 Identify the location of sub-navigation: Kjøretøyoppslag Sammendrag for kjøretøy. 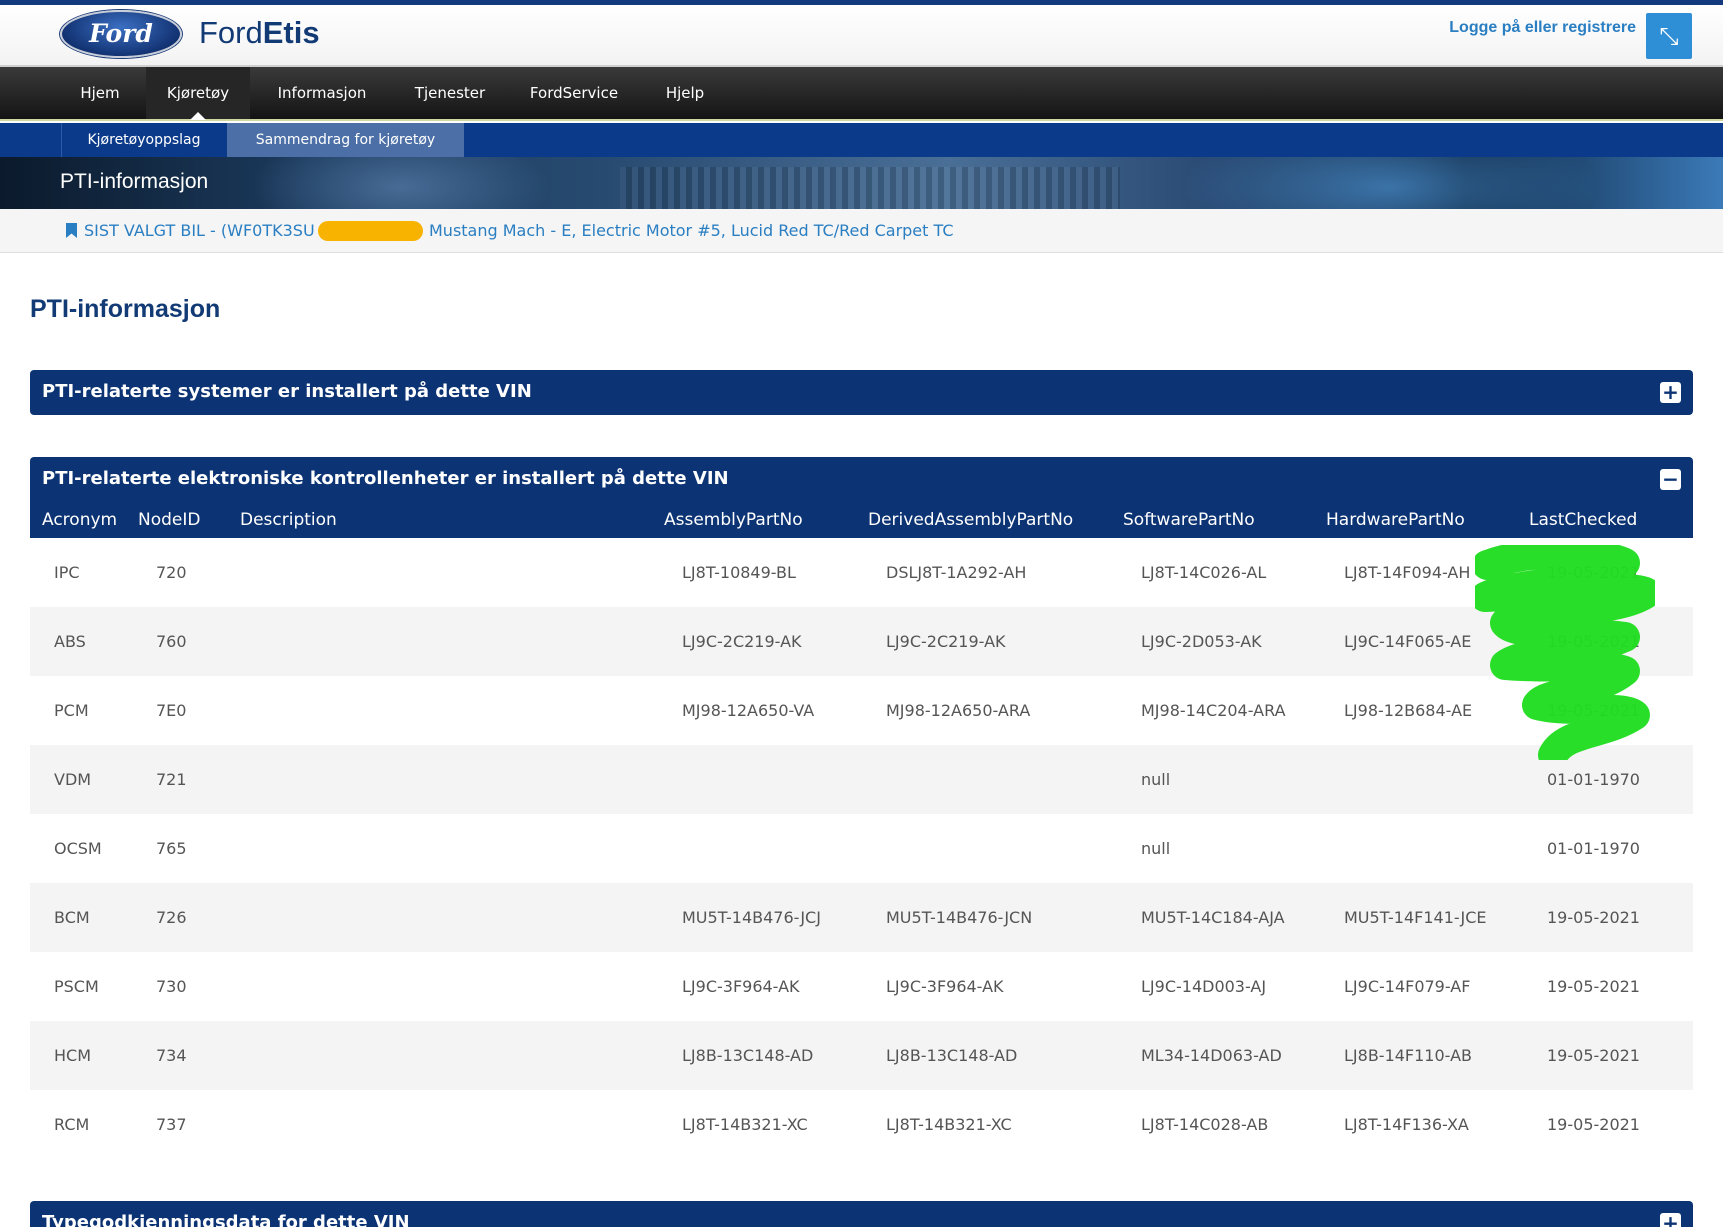
(861, 140).